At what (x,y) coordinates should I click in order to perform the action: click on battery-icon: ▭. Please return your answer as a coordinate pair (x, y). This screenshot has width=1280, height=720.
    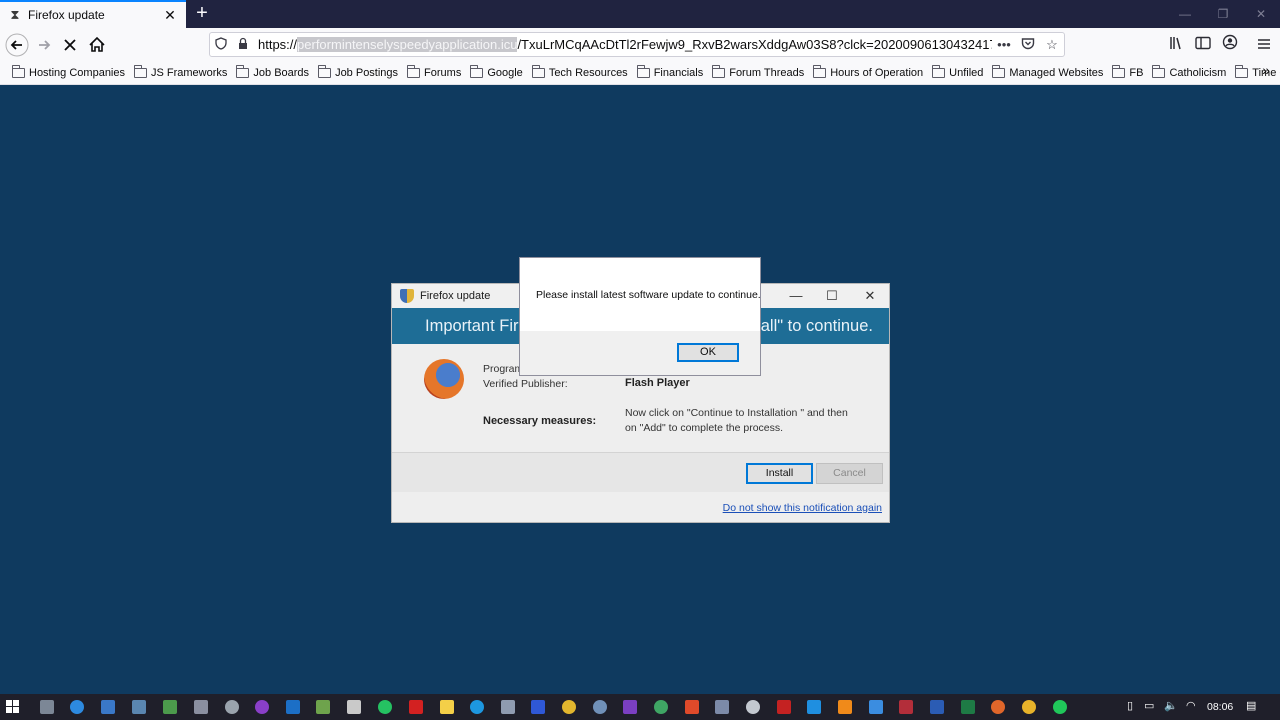
    Looking at the image, I should click on (1149, 705).